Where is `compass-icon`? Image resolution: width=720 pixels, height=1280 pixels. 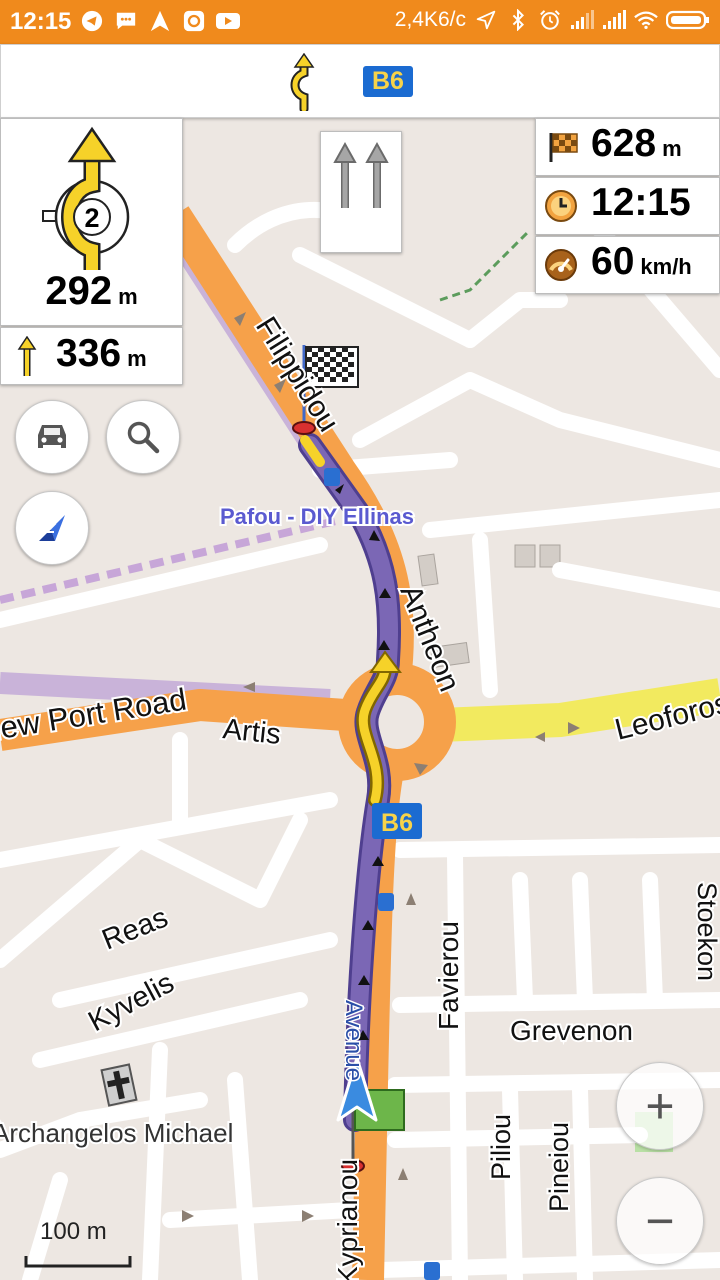 compass-icon is located at coordinates (52, 528).